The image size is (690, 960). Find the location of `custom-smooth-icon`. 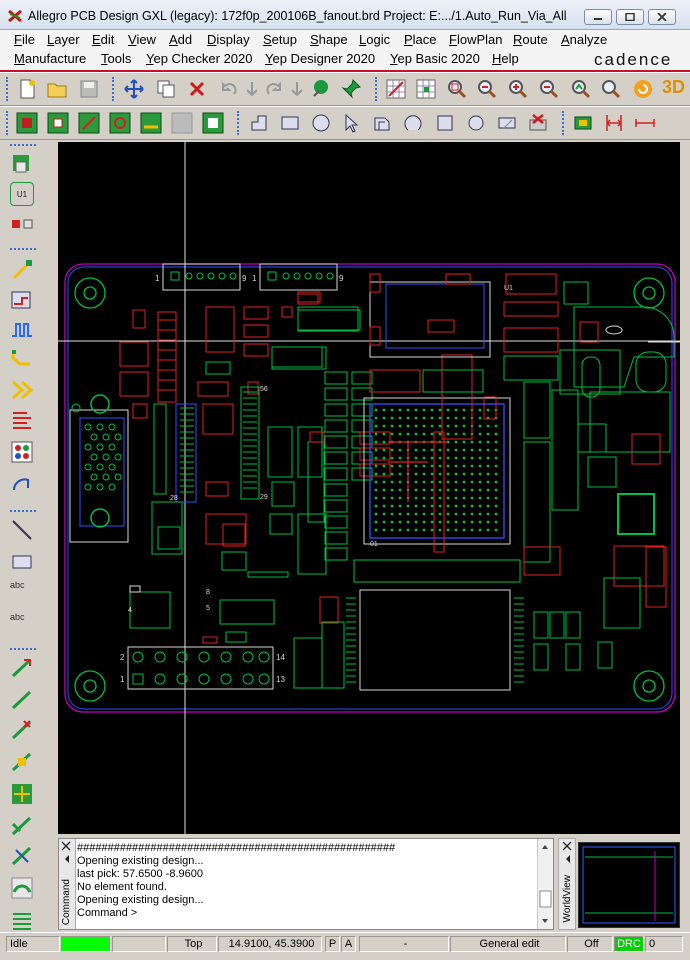

custom-smooth-icon is located at coordinates (22, 360).